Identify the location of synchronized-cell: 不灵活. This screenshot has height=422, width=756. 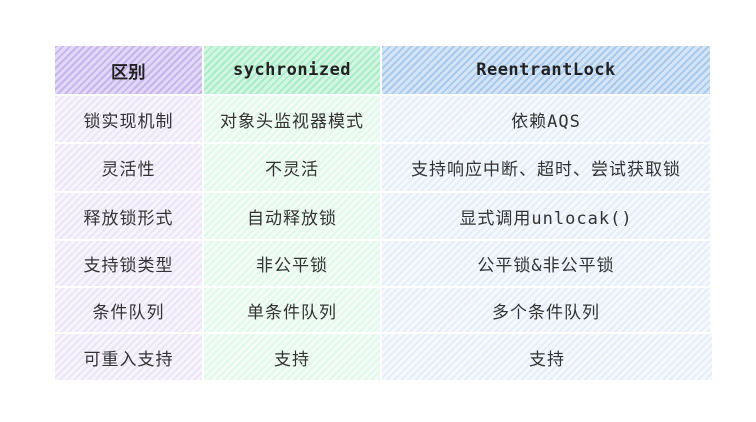
(293, 168).